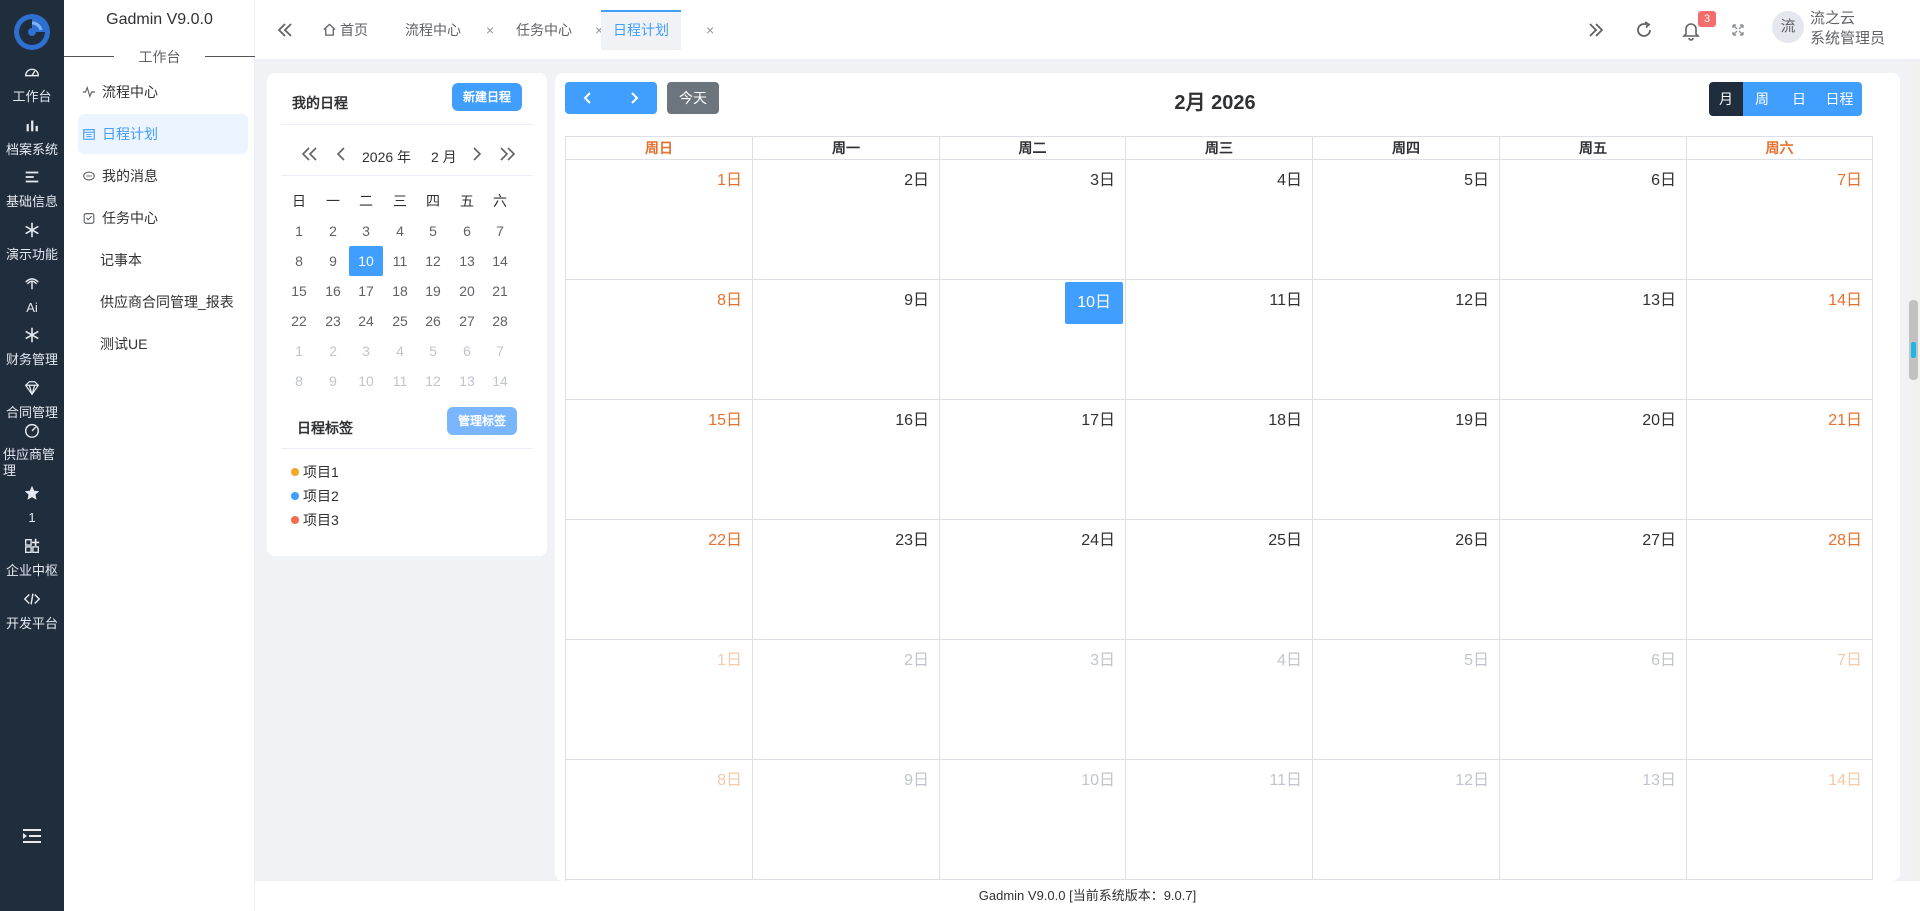  I want to click on mini-calendar-year: 2026 年, so click(386, 157).